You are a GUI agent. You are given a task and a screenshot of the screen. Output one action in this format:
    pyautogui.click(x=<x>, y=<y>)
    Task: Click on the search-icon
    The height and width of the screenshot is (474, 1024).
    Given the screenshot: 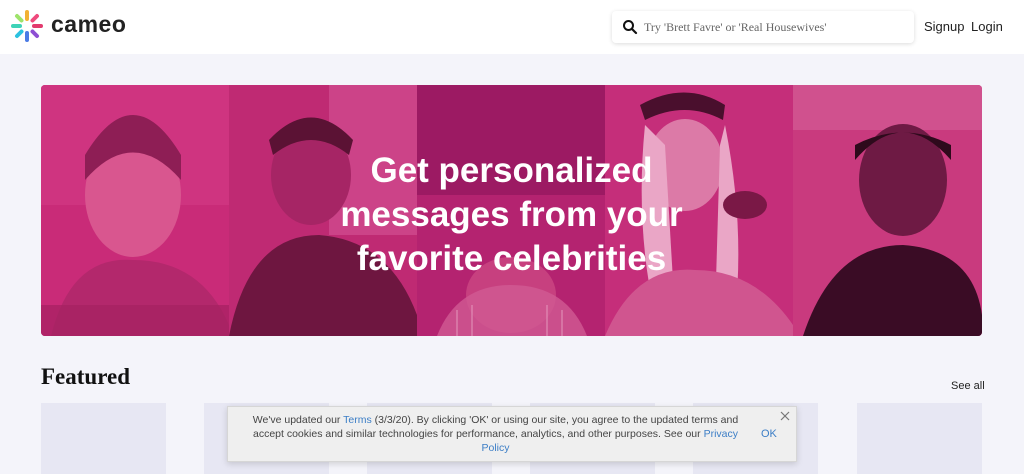 What is the action you would take?
    pyautogui.click(x=630, y=27)
    